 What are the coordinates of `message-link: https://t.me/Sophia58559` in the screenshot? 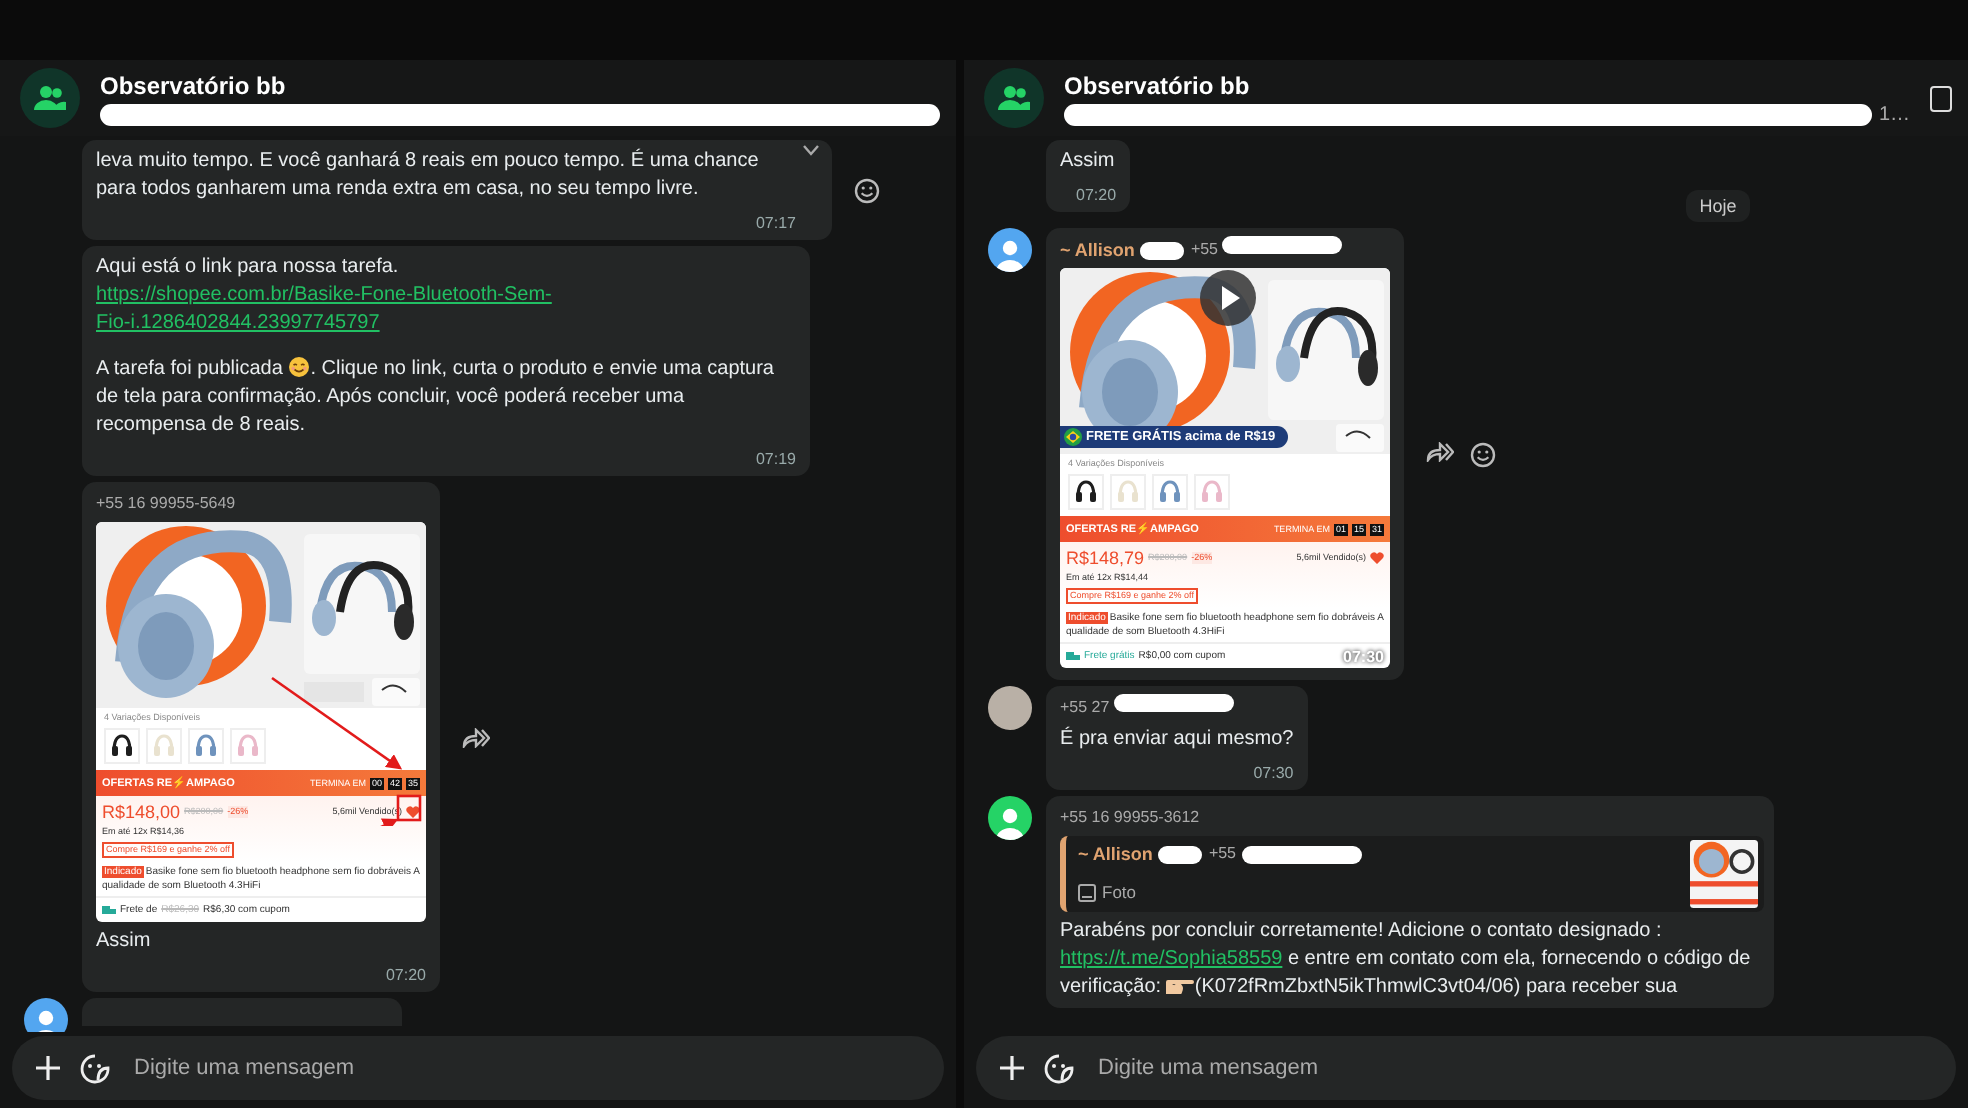 It's located at (1171, 959).